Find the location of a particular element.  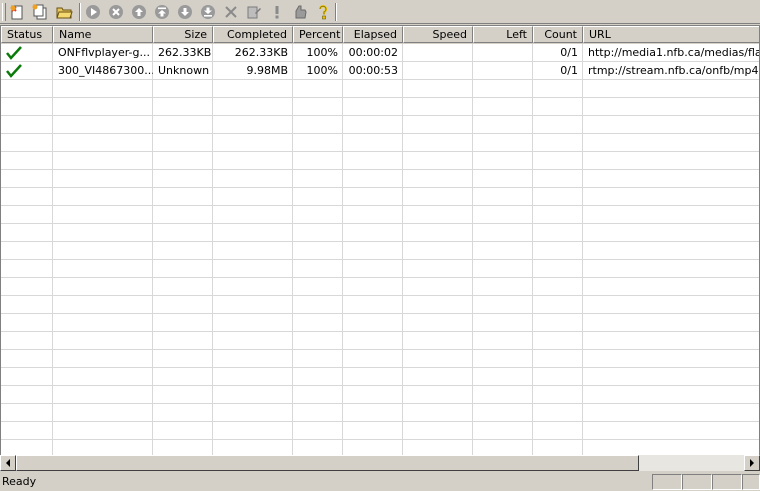

delete-icon is located at coordinates (230, 12).